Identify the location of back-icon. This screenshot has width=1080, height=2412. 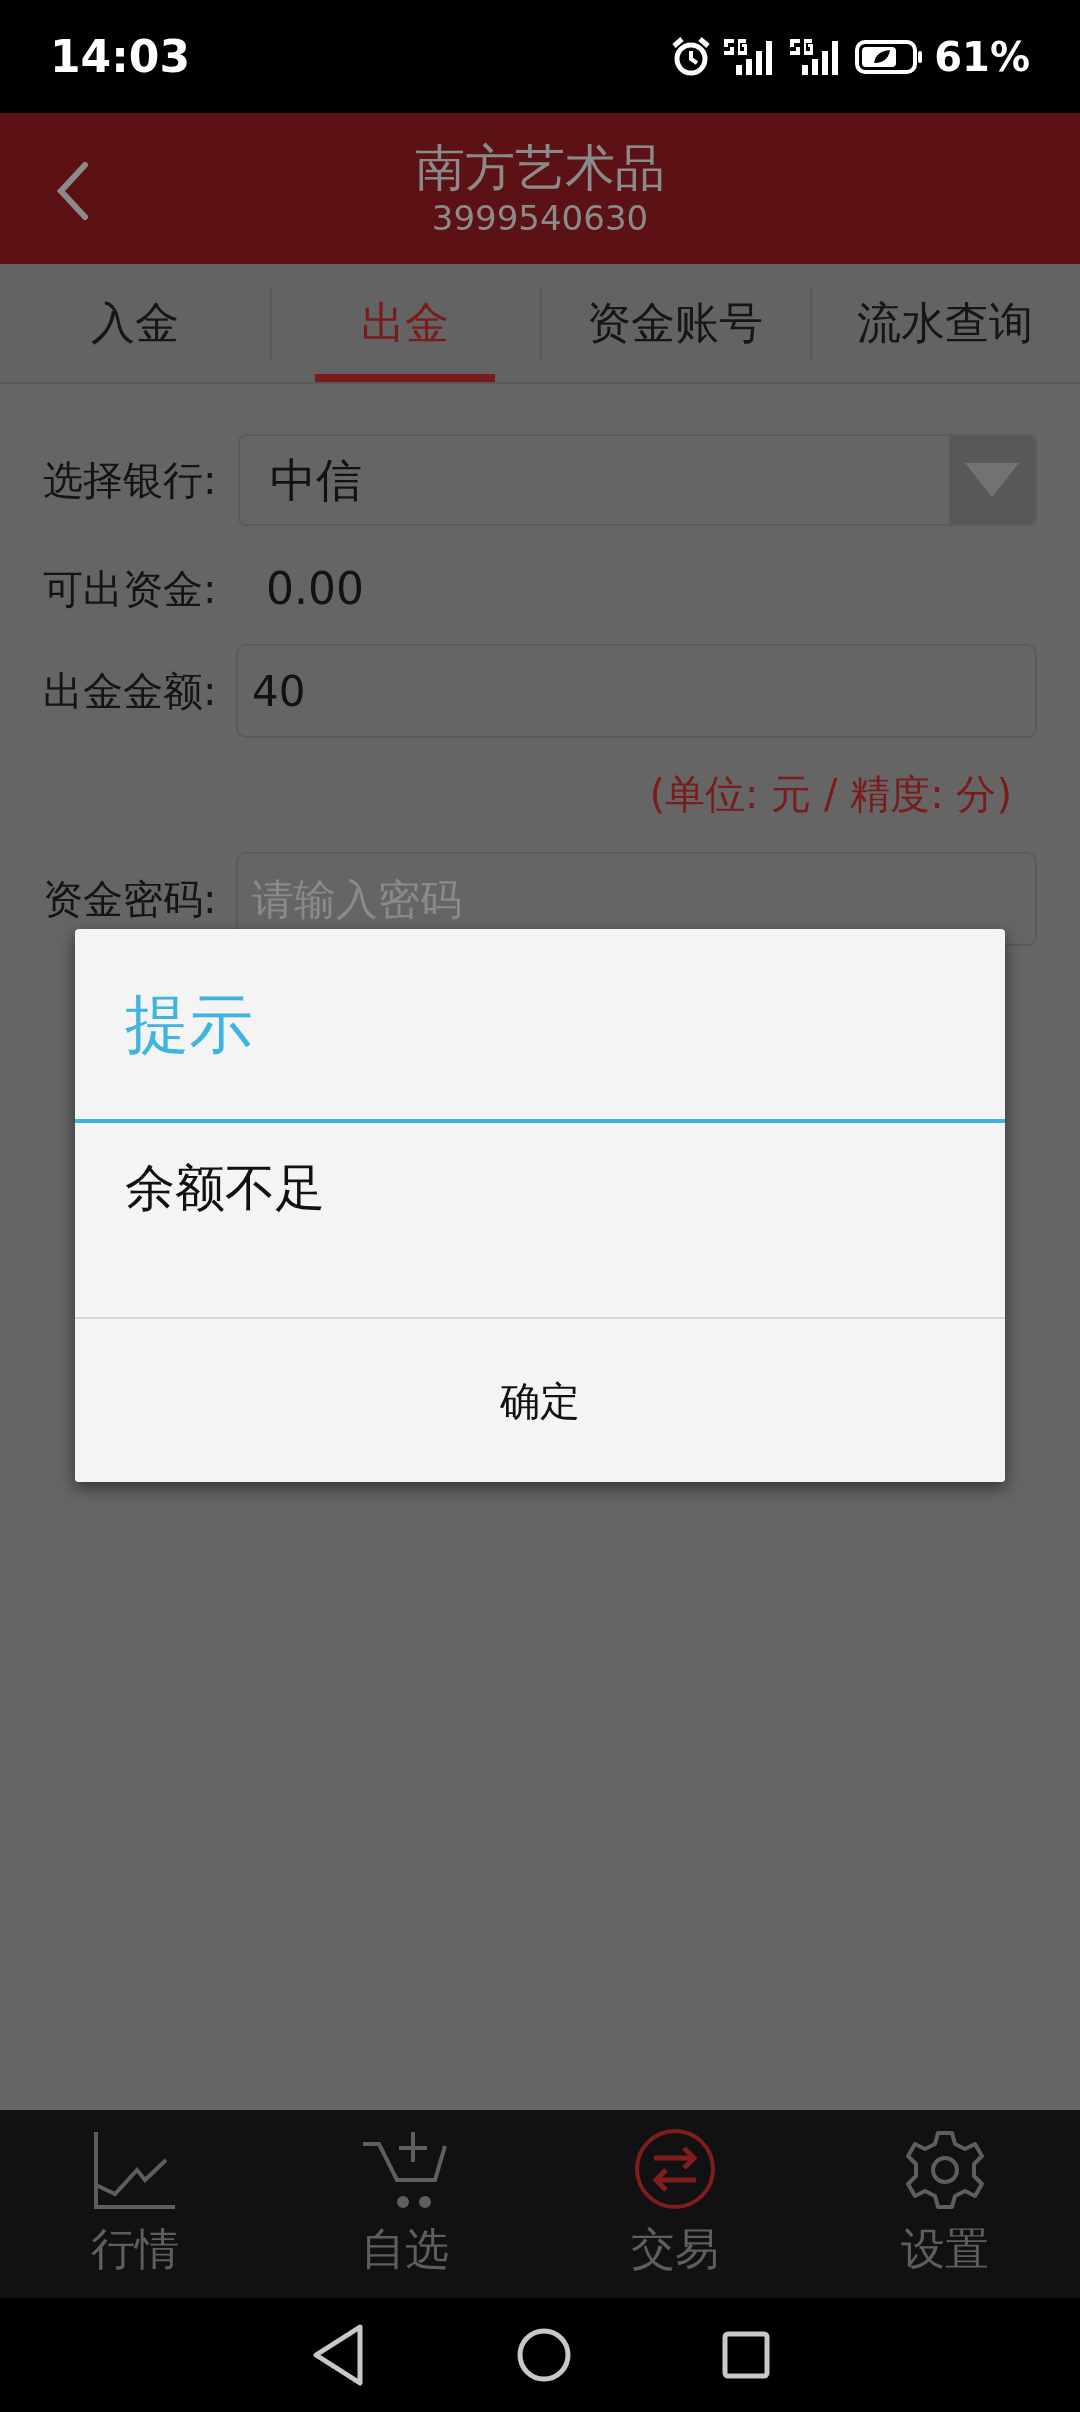
(338, 2355).